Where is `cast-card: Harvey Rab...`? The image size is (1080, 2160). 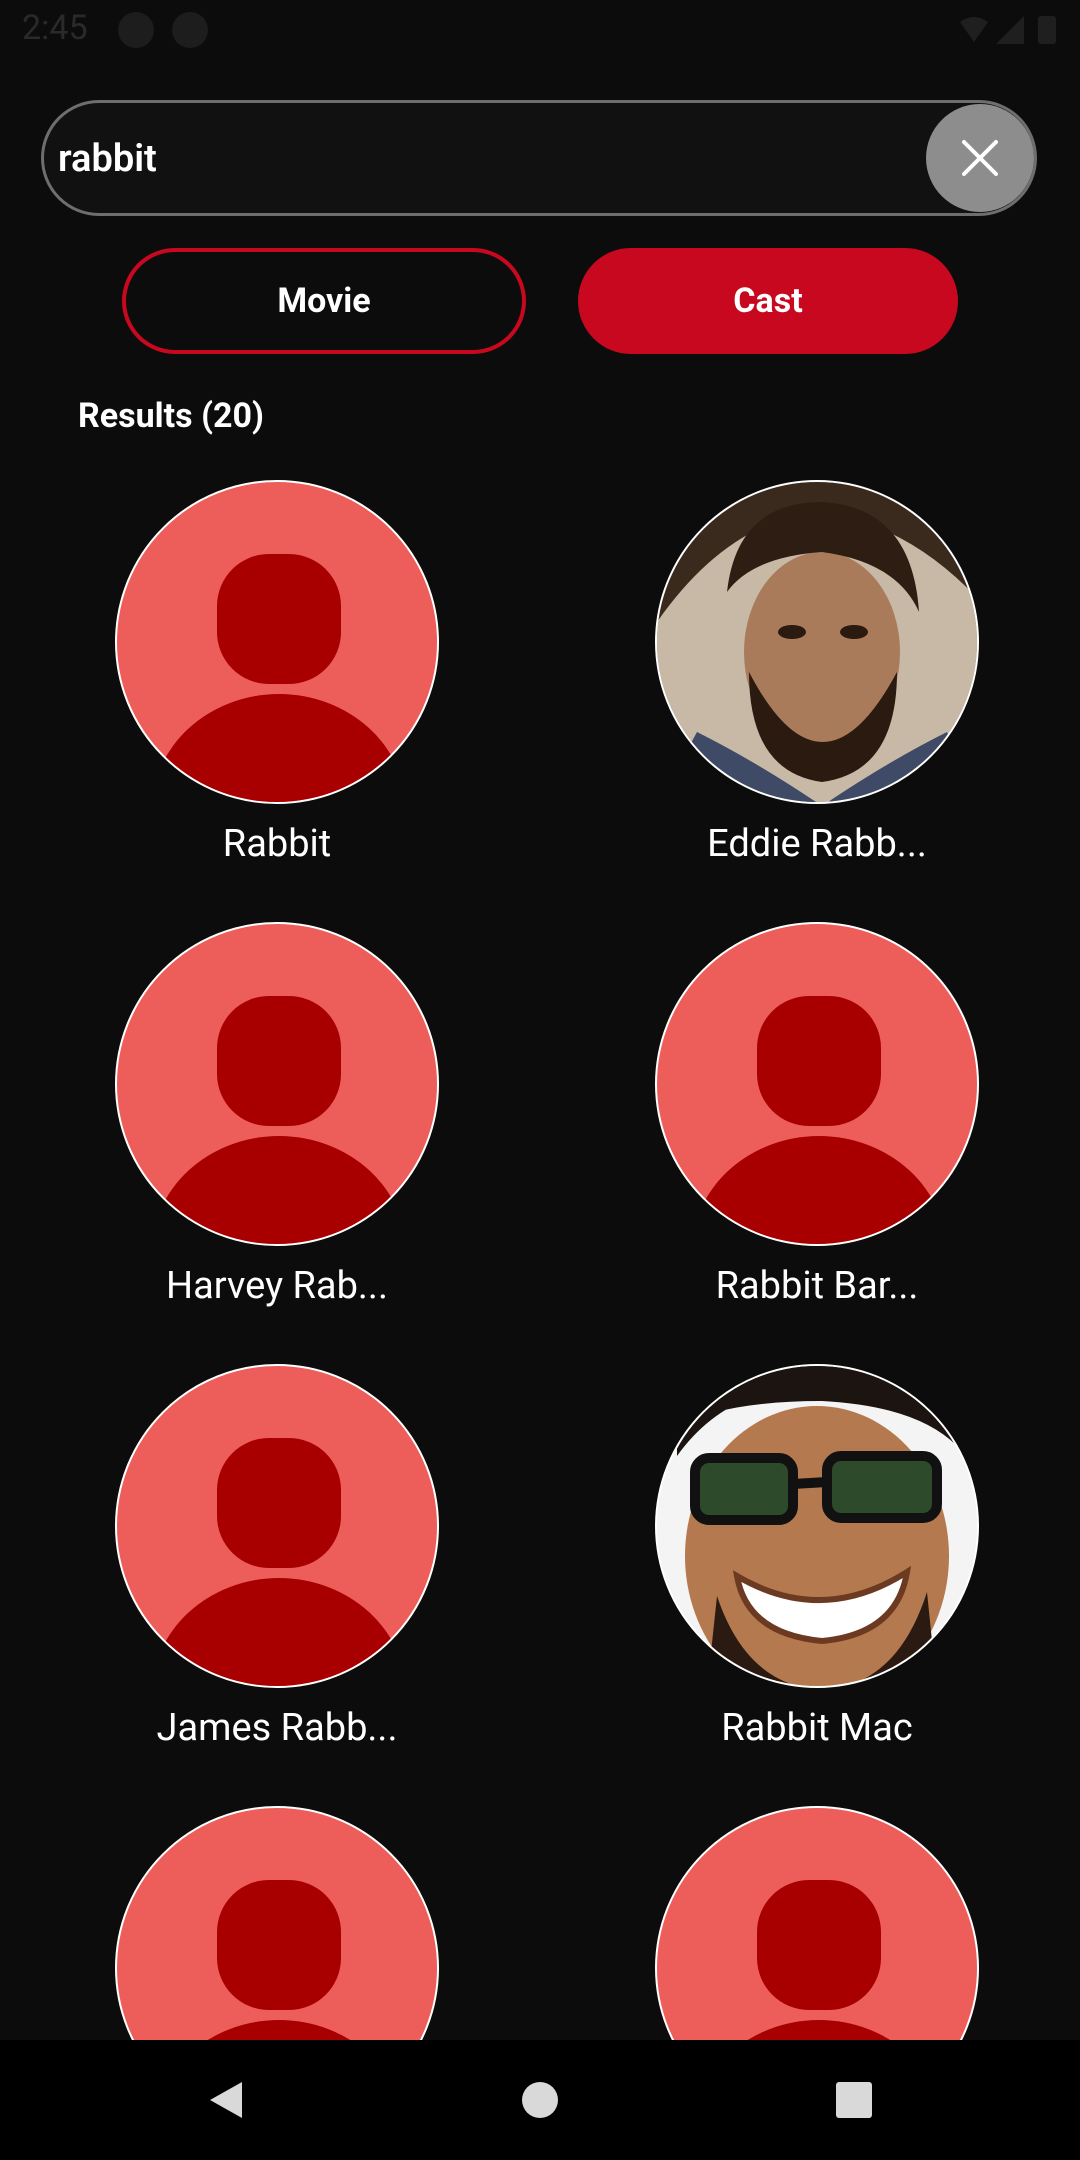 cast-card: Harvey Rab... is located at coordinates (277, 1132).